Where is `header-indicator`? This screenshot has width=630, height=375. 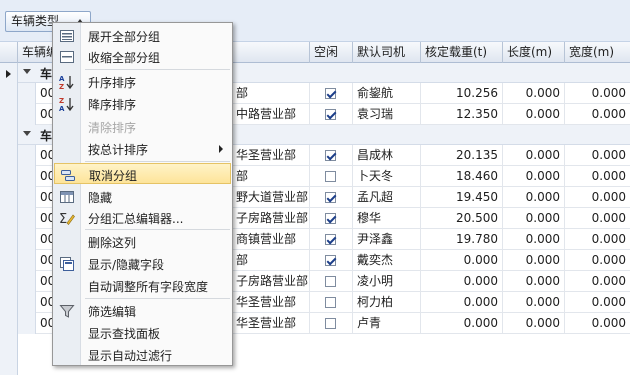 header-indicator is located at coordinates (9, 52).